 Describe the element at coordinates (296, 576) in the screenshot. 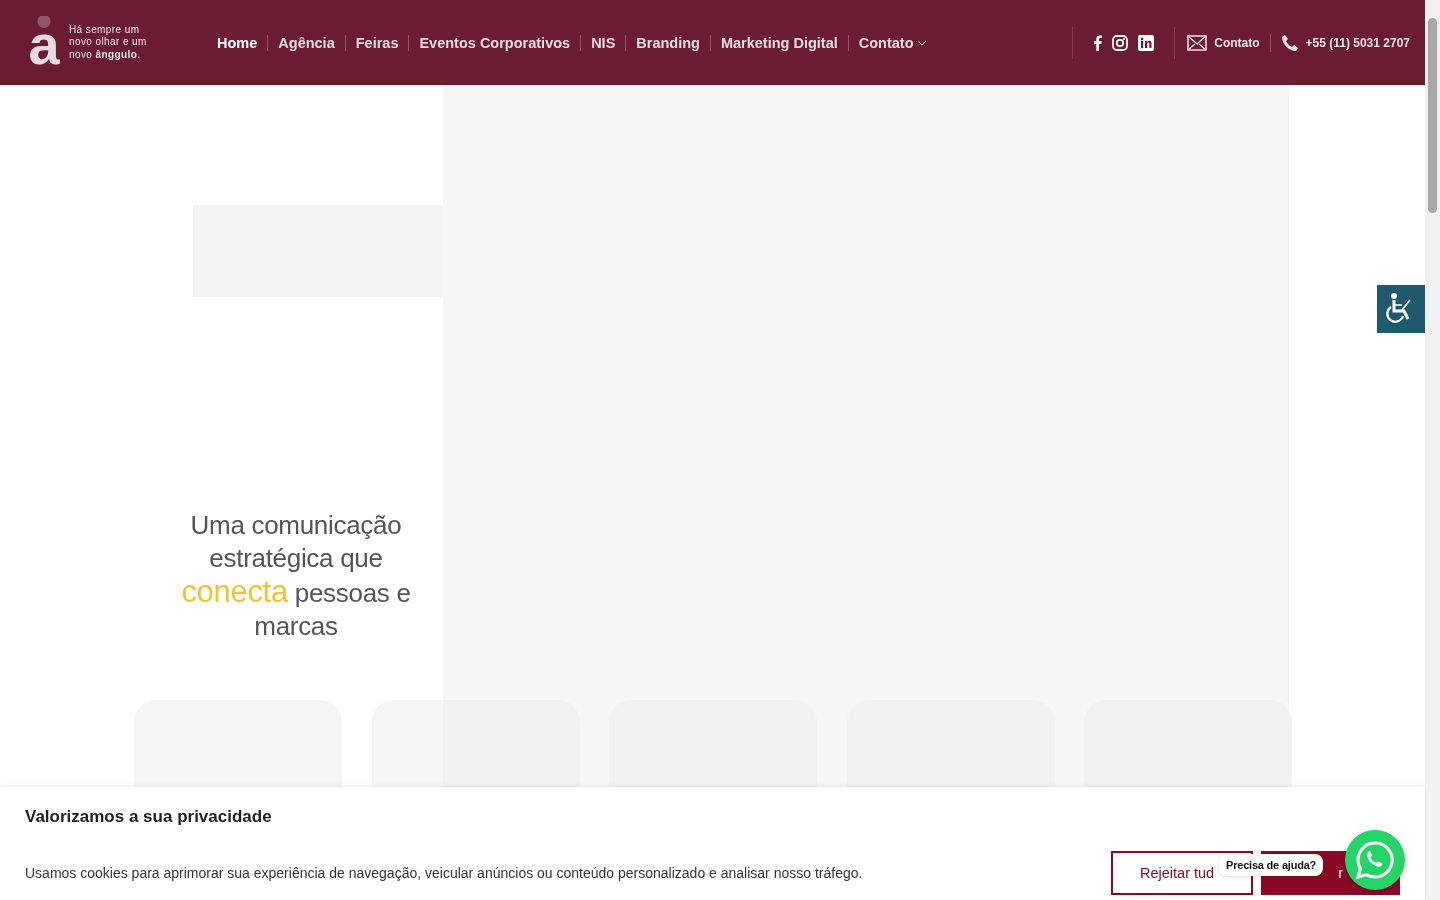

I see `hero-headline: Uma comunicação estratégica que conecta pessoas e marcas` at that location.